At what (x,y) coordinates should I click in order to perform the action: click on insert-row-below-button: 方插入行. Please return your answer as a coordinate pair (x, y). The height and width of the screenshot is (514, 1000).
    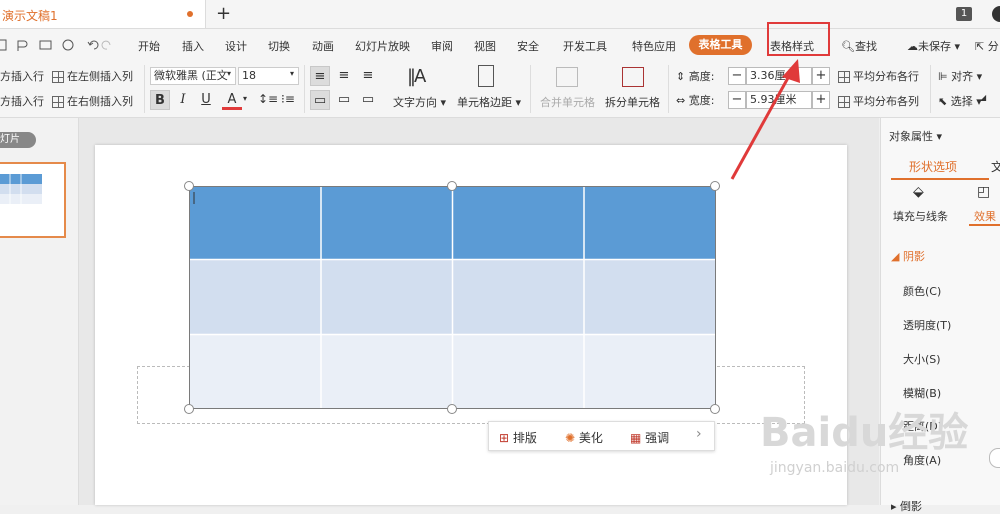
    Looking at the image, I should click on (22, 101).